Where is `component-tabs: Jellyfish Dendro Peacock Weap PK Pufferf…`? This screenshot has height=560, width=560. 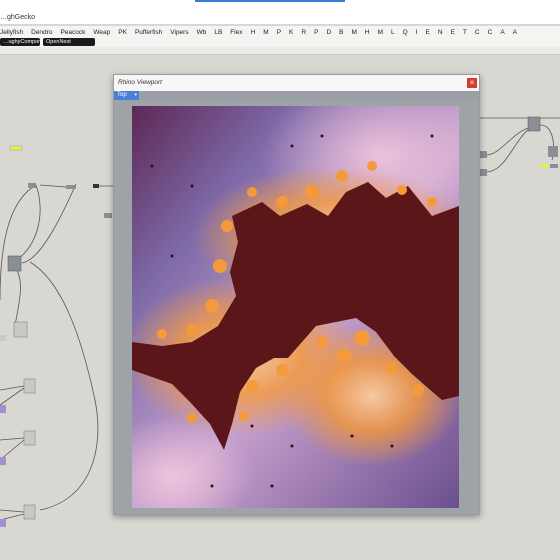
component-tabs: Jellyfish Dendro Peacock Weap PK Pufferf… is located at coordinates (280, 32).